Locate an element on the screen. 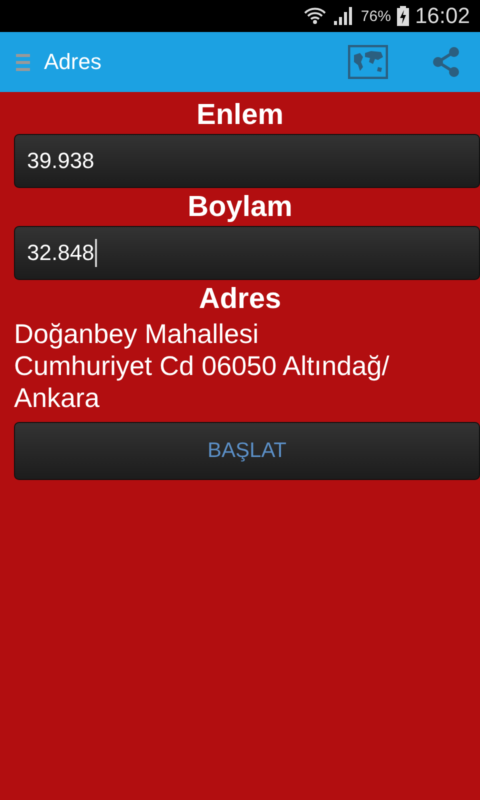  battery-charging-icon is located at coordinates (402, 16).